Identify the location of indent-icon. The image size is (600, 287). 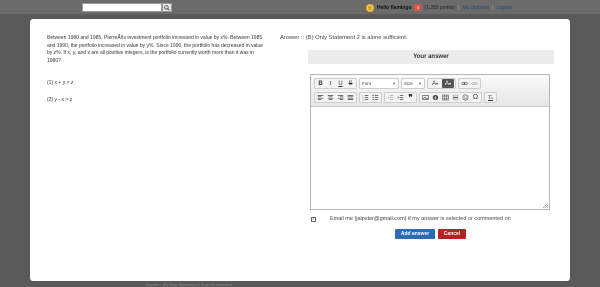
(400, 97).